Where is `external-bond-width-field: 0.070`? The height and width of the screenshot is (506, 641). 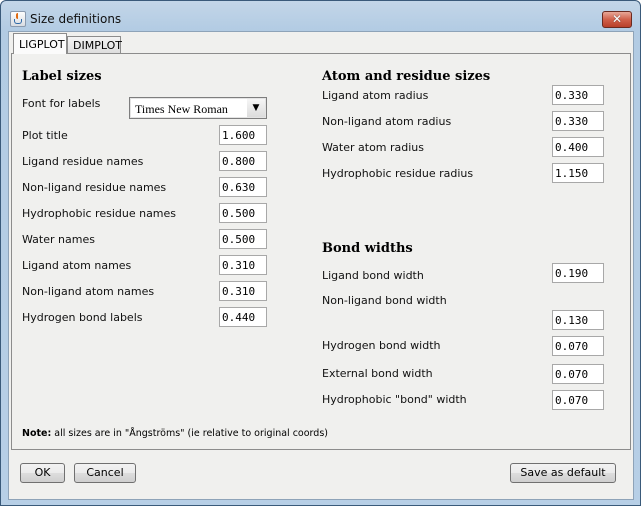
external-bond-width-field: 0.070 is located at coordinates (578, 374).